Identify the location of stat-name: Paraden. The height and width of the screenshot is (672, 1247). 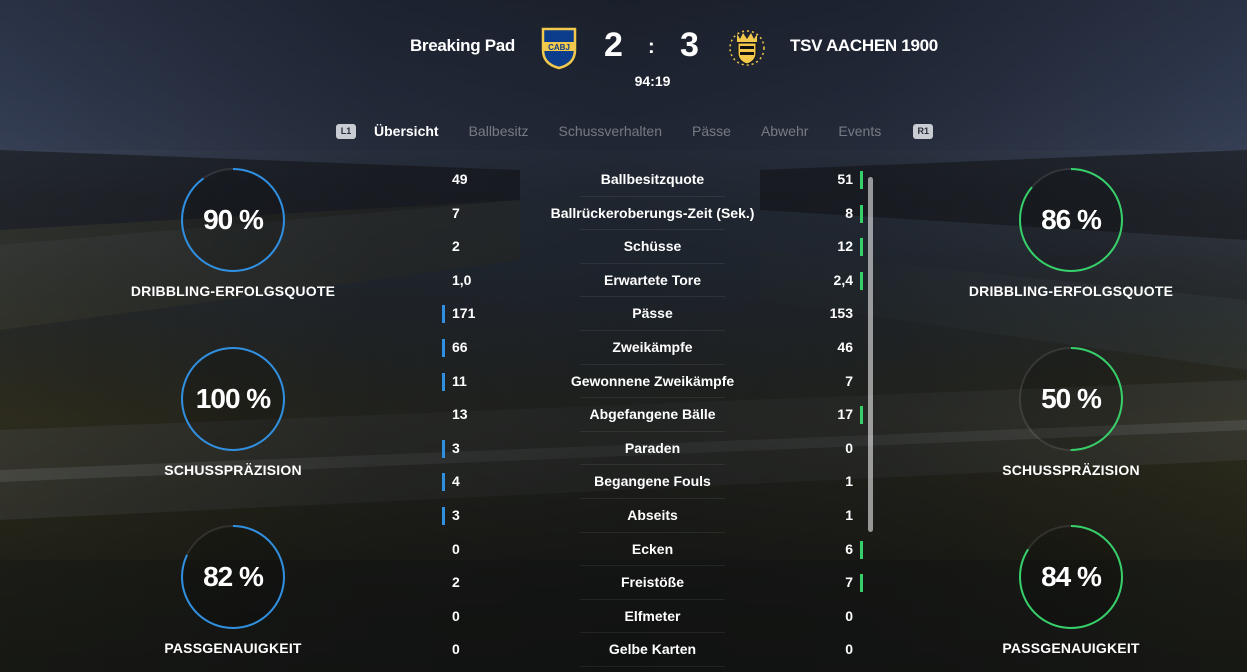
(652, 447).